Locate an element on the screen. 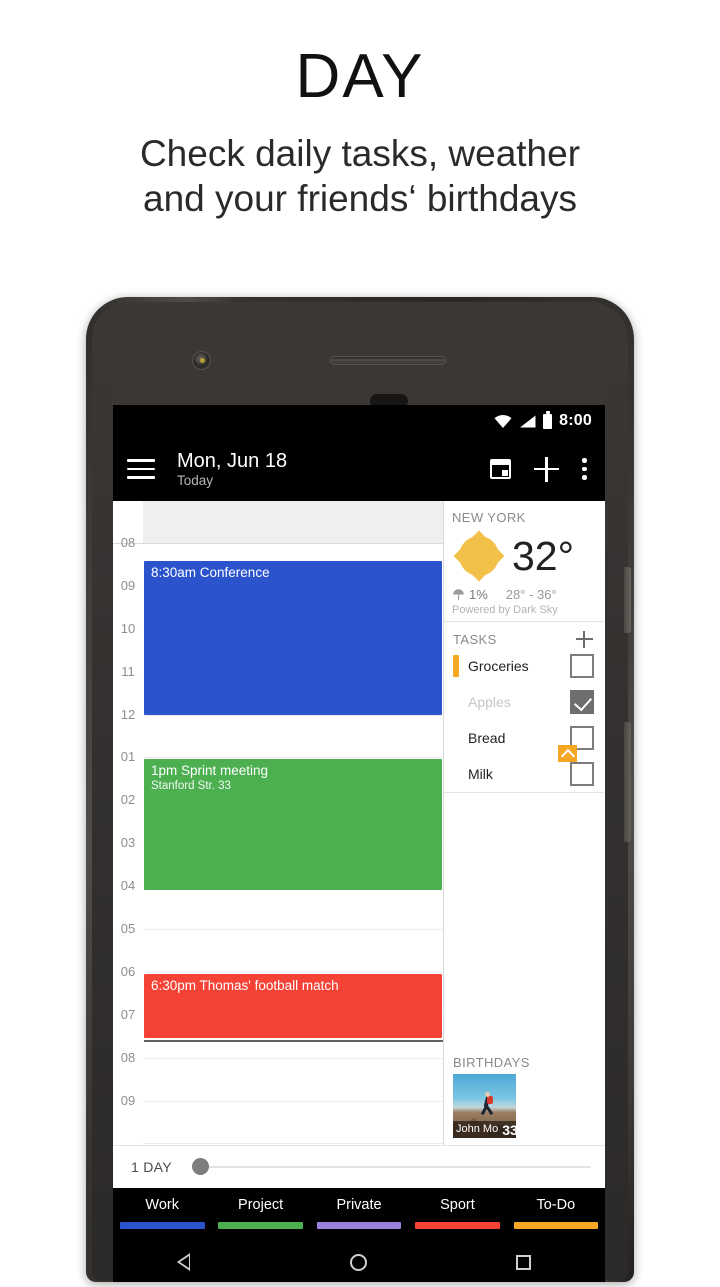  calendar-hour-label: 01 is located at coordinates (128, 757).